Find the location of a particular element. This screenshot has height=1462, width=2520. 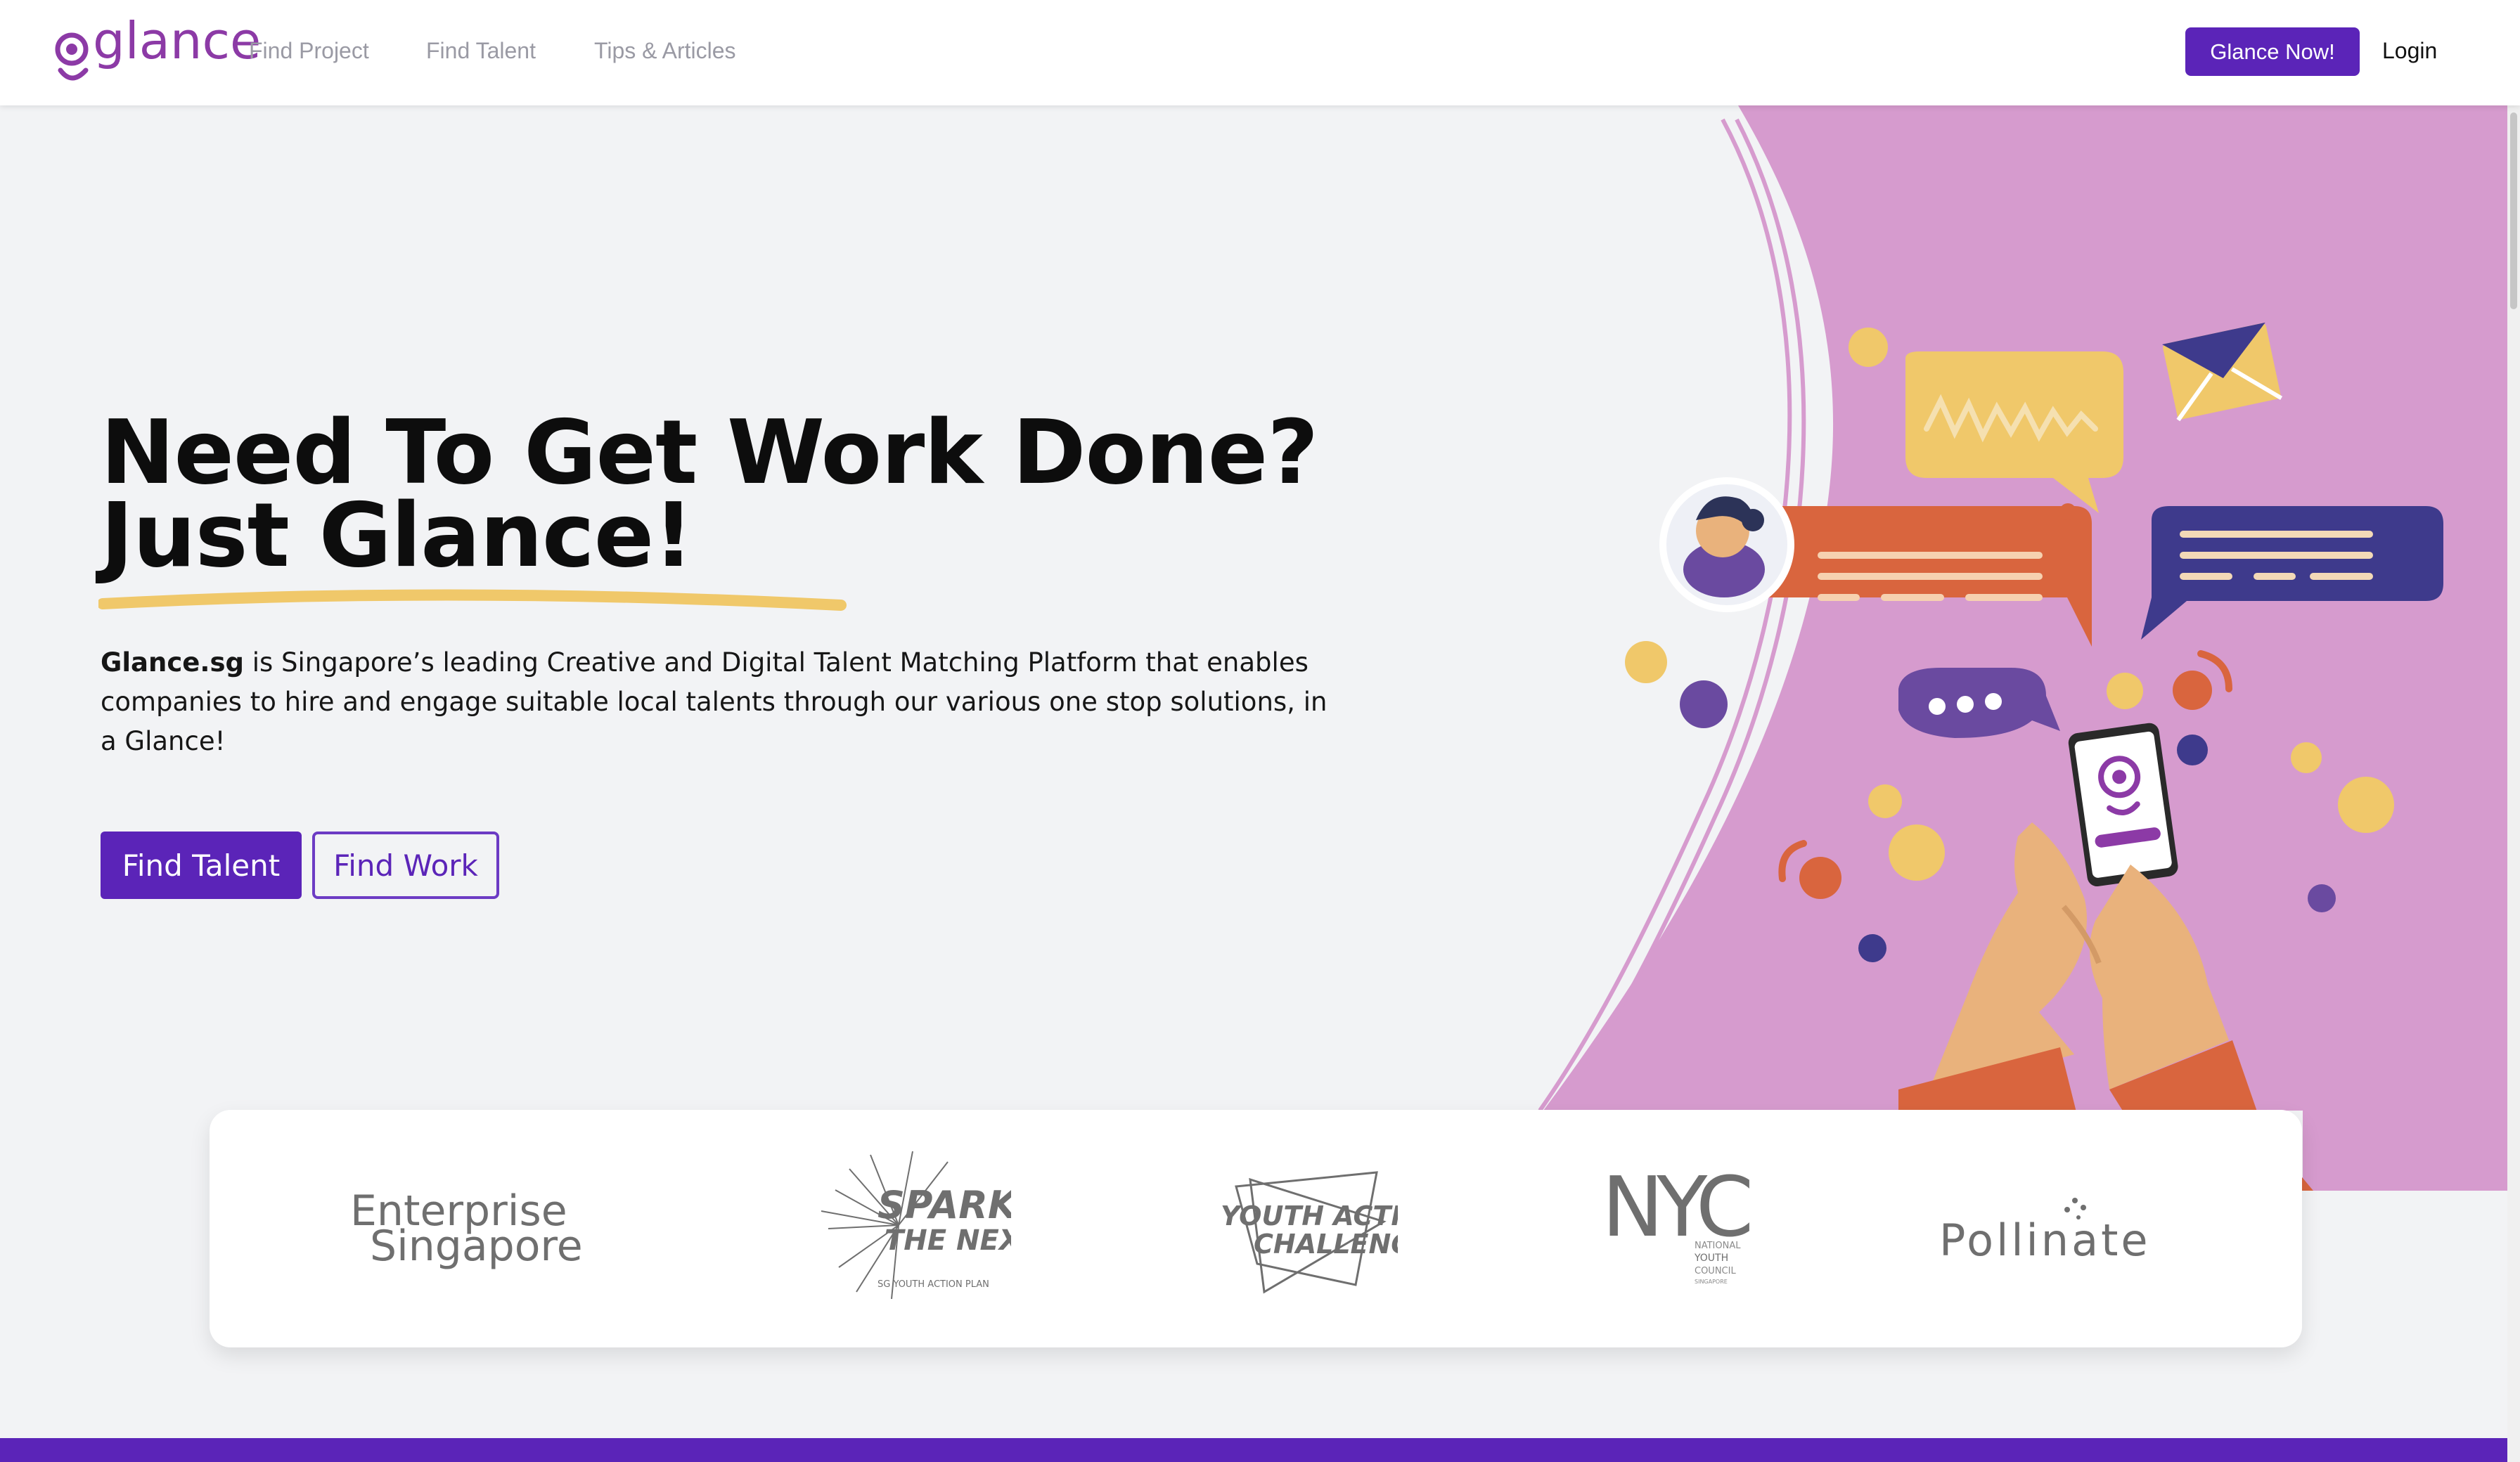

hero-headline: Need To Get Work Done? Just Glance! is located at coordinates (709, 494).